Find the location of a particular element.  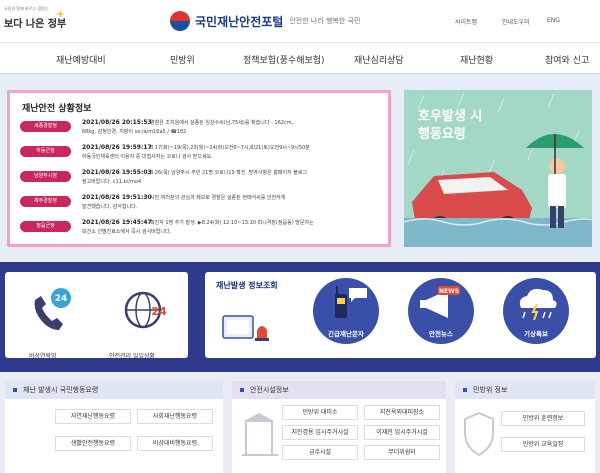

panel-header: 안전시설정보 is located at coordinates (339, 390).